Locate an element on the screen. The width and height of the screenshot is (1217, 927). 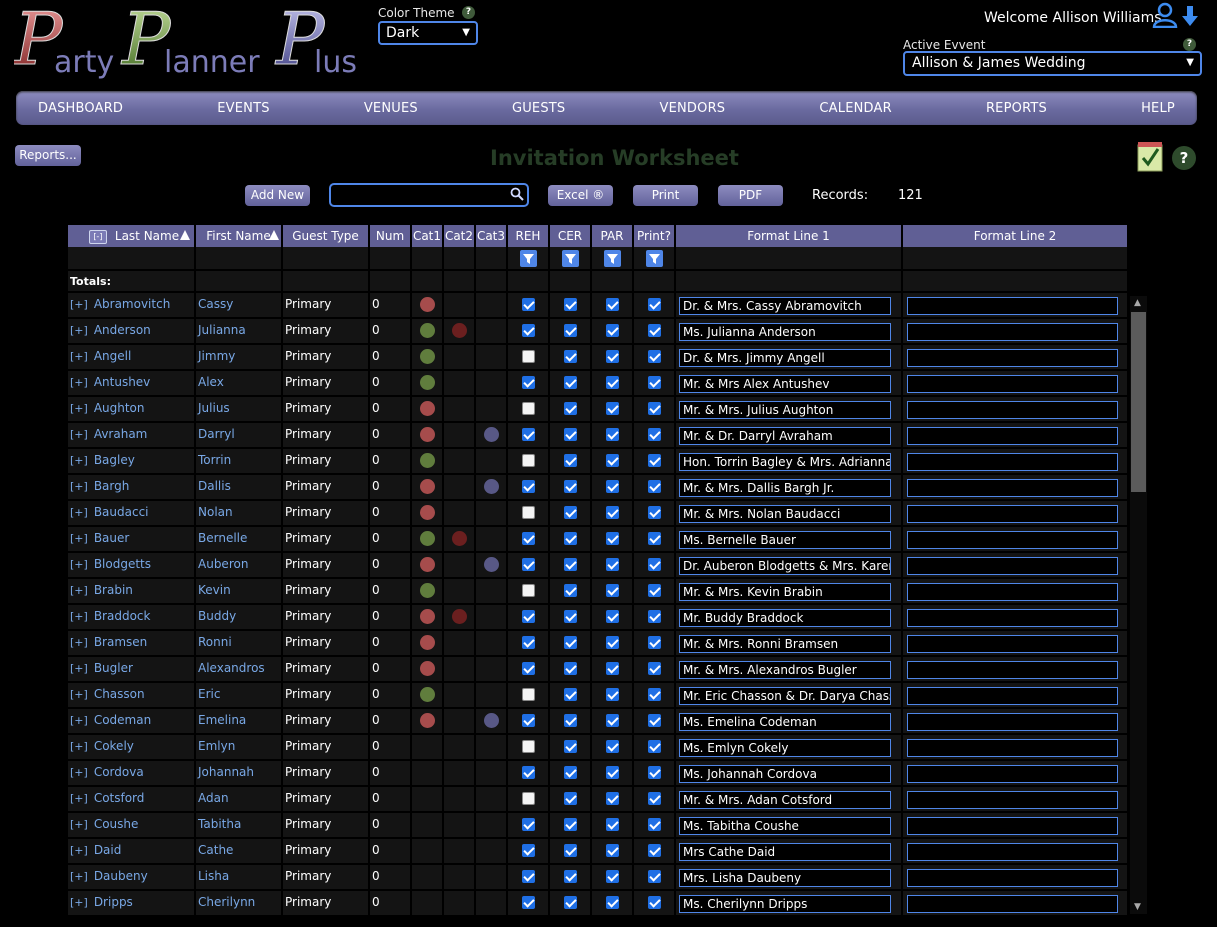
filter-cer-icon is located at coordinates (570, 258).